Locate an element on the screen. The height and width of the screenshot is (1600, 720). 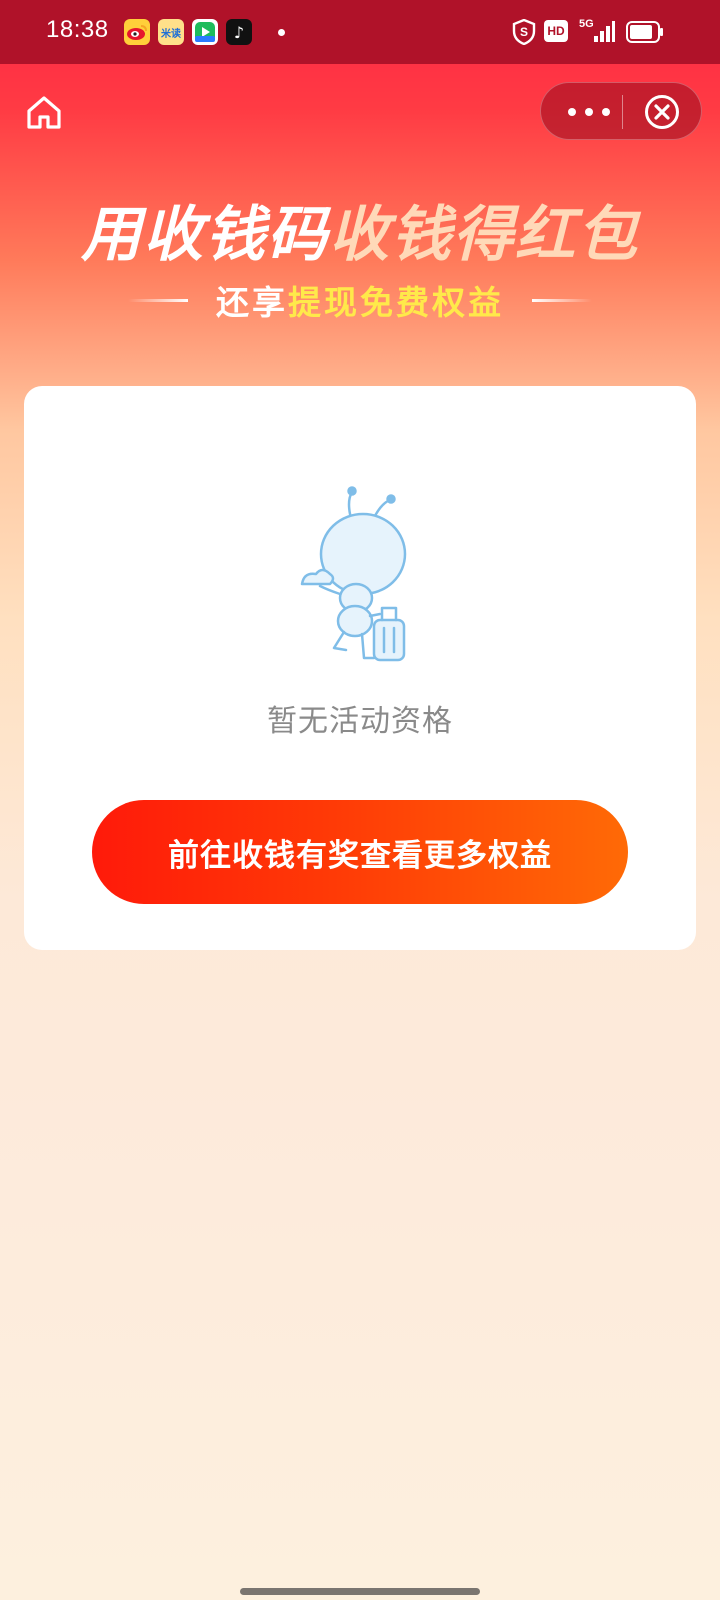
midu-icon: 米读 is located at coordinates (171, 32).